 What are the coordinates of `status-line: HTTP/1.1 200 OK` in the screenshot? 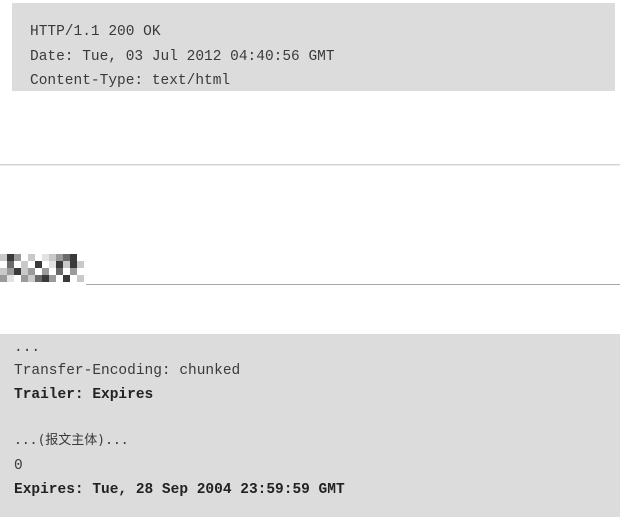 It's located at (95, 32).